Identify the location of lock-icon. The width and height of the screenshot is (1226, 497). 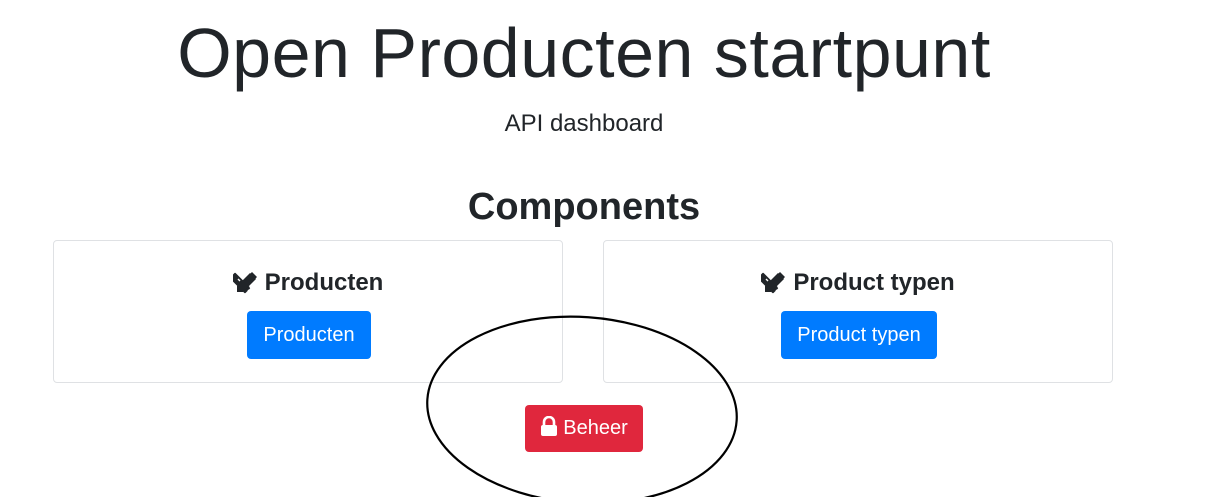
(549, 428).